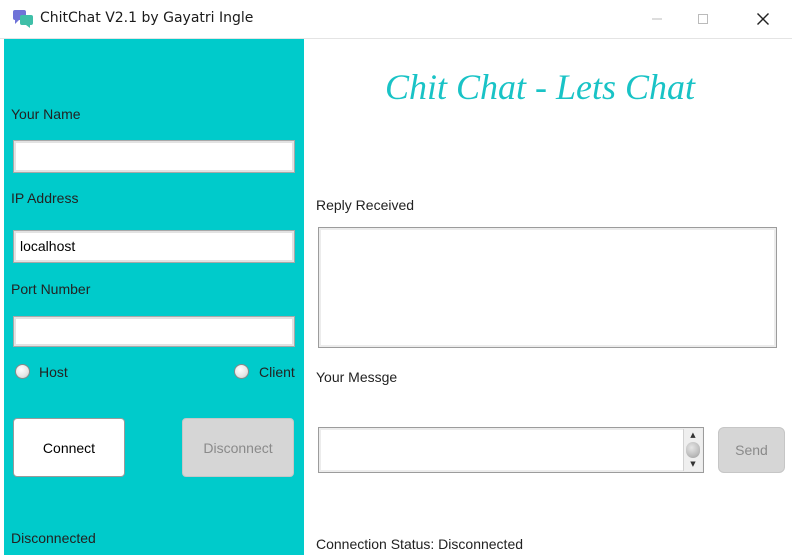 The width and height of the screenshot is (792, 555). Describe the element at coordinates (420, 544) in the screenshot. I see `connection-status-text: Connection Status: Disconnected` at that location.